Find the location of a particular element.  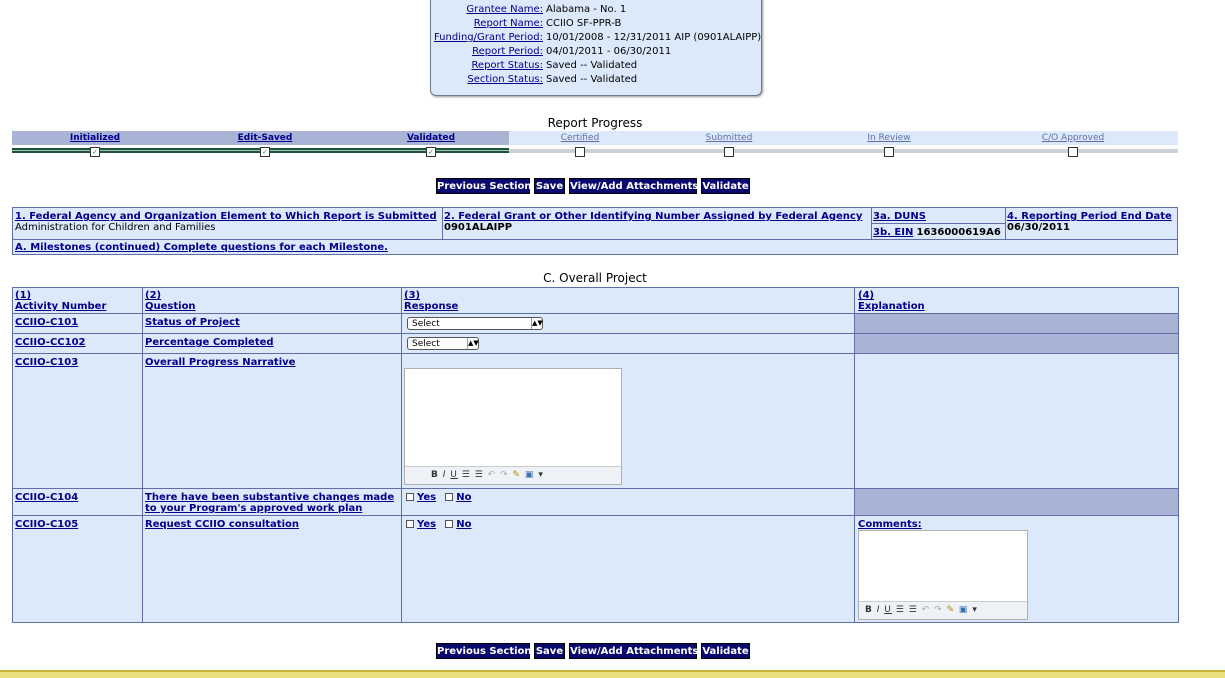

grantee-name-value: Alabama - No. 1 is located at coordinates (586, 9).